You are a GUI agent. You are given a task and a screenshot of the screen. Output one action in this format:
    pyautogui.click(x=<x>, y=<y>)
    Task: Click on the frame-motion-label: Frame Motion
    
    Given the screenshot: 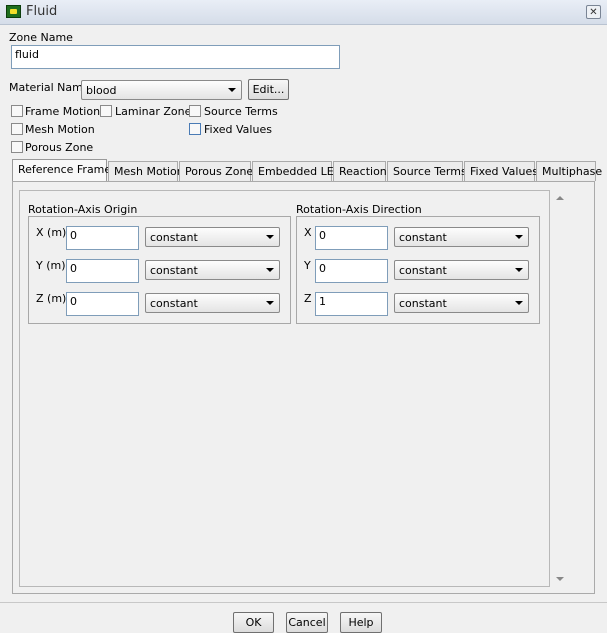 What is the action you would take?
    pyautogui.click(x=63, y=111)
    